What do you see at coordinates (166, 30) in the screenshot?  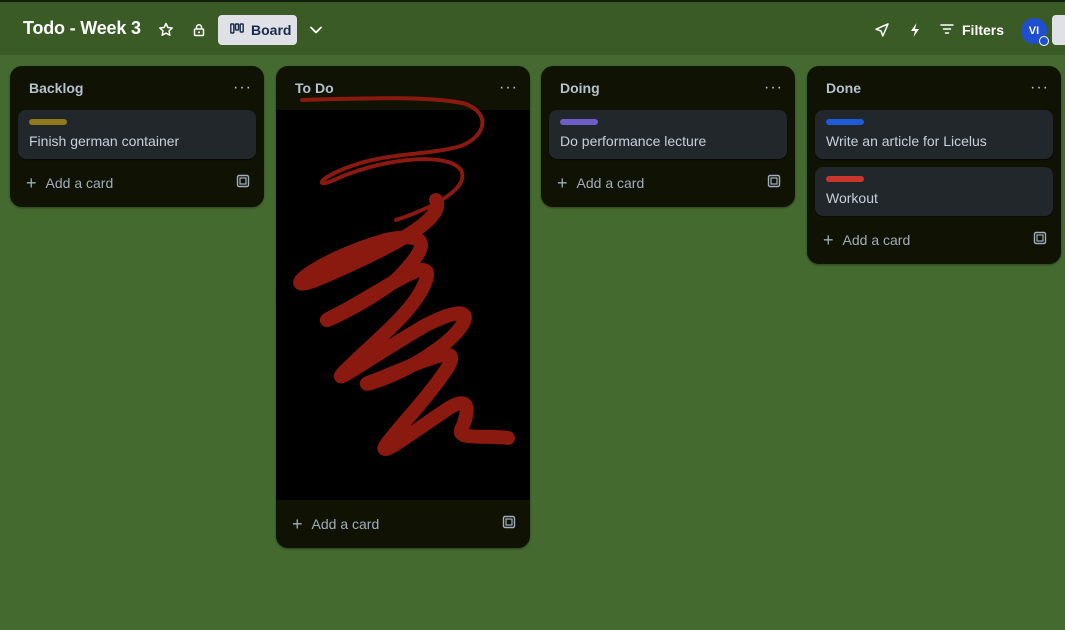 I see `star-icon` at bounding box center [166, 30].